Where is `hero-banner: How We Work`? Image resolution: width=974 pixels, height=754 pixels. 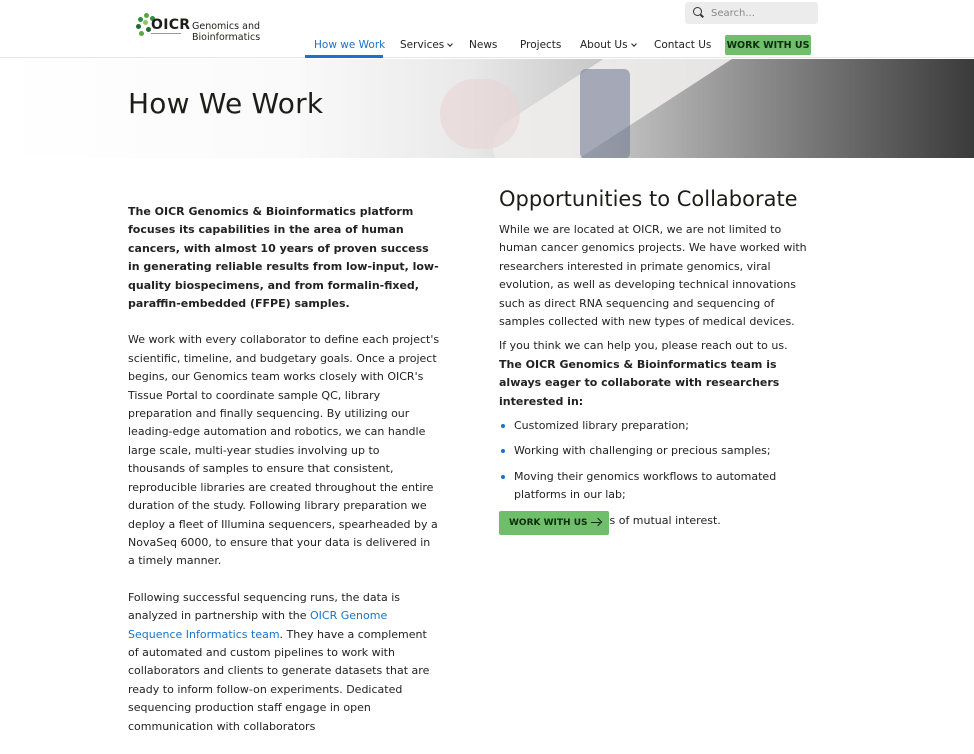
hero-banner: How We Work is located at coordinates (487, 108).